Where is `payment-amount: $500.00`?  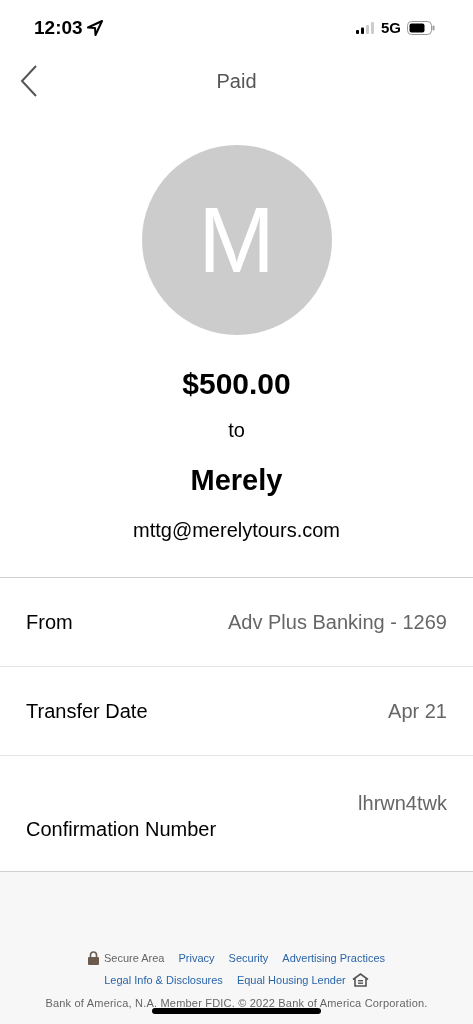
payment-amount: $500.00 is located at coordinates (236, 384).